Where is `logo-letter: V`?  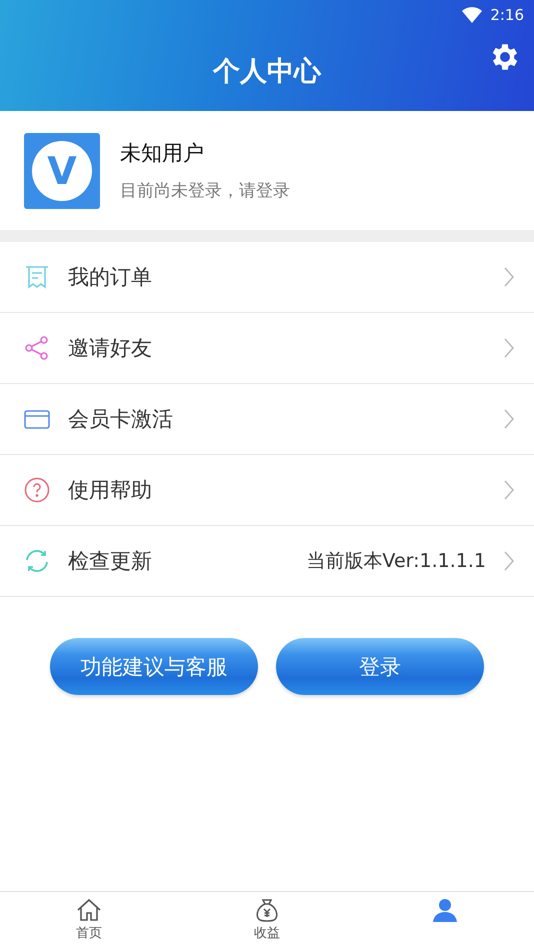
logo-letter: V is located at coordinates (62, 170).